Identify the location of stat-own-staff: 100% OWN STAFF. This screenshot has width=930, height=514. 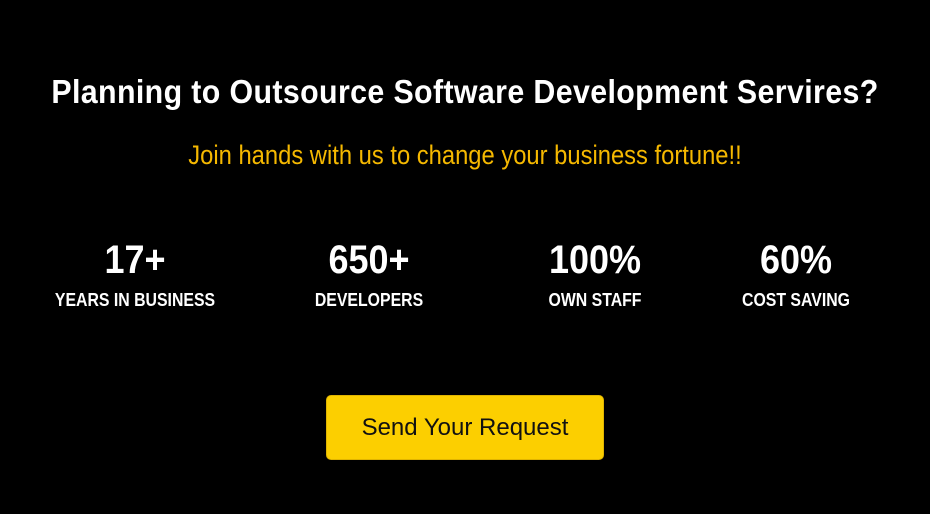
(595, 272).